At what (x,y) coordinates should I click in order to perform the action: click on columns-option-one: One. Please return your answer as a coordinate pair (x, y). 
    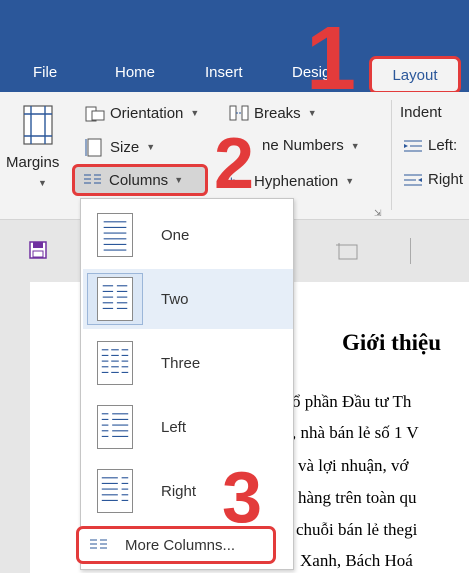
    Looking at the image, I should click on (188, 235).